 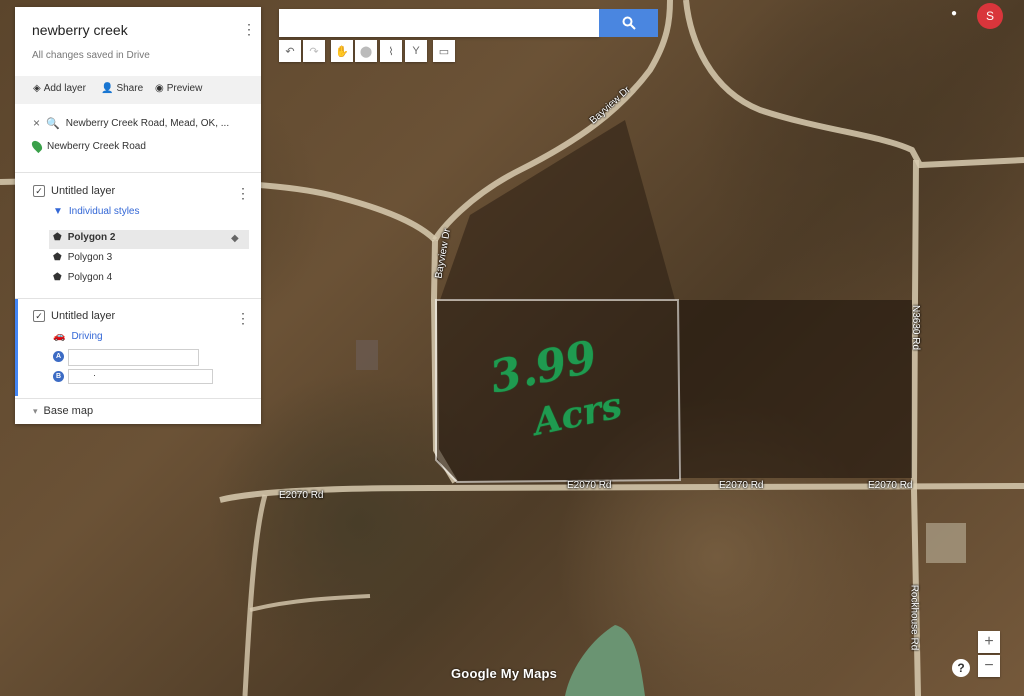 What do you see at coordinates (39, 191) in the screenshot?
I see `layer-1-checkbox: ✓` at bounding box center [39, 191].